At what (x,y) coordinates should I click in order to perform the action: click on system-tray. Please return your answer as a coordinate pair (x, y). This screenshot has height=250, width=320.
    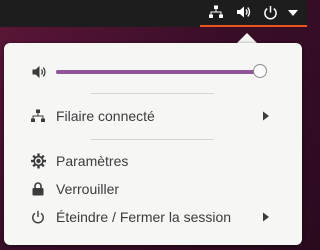
    Looking at the image, I should click on (253, 13).